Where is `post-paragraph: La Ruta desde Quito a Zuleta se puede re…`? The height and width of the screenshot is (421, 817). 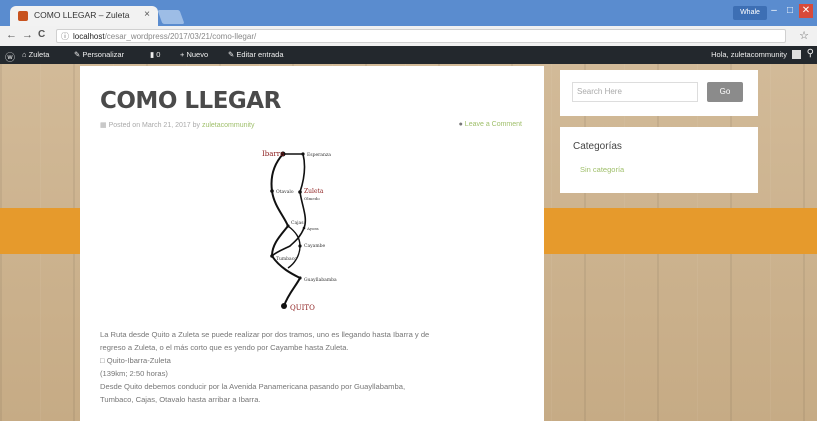 post-paragraph: La Ruta desde Quito a Zuleta se puede re… is located at coordinates (265, 334).